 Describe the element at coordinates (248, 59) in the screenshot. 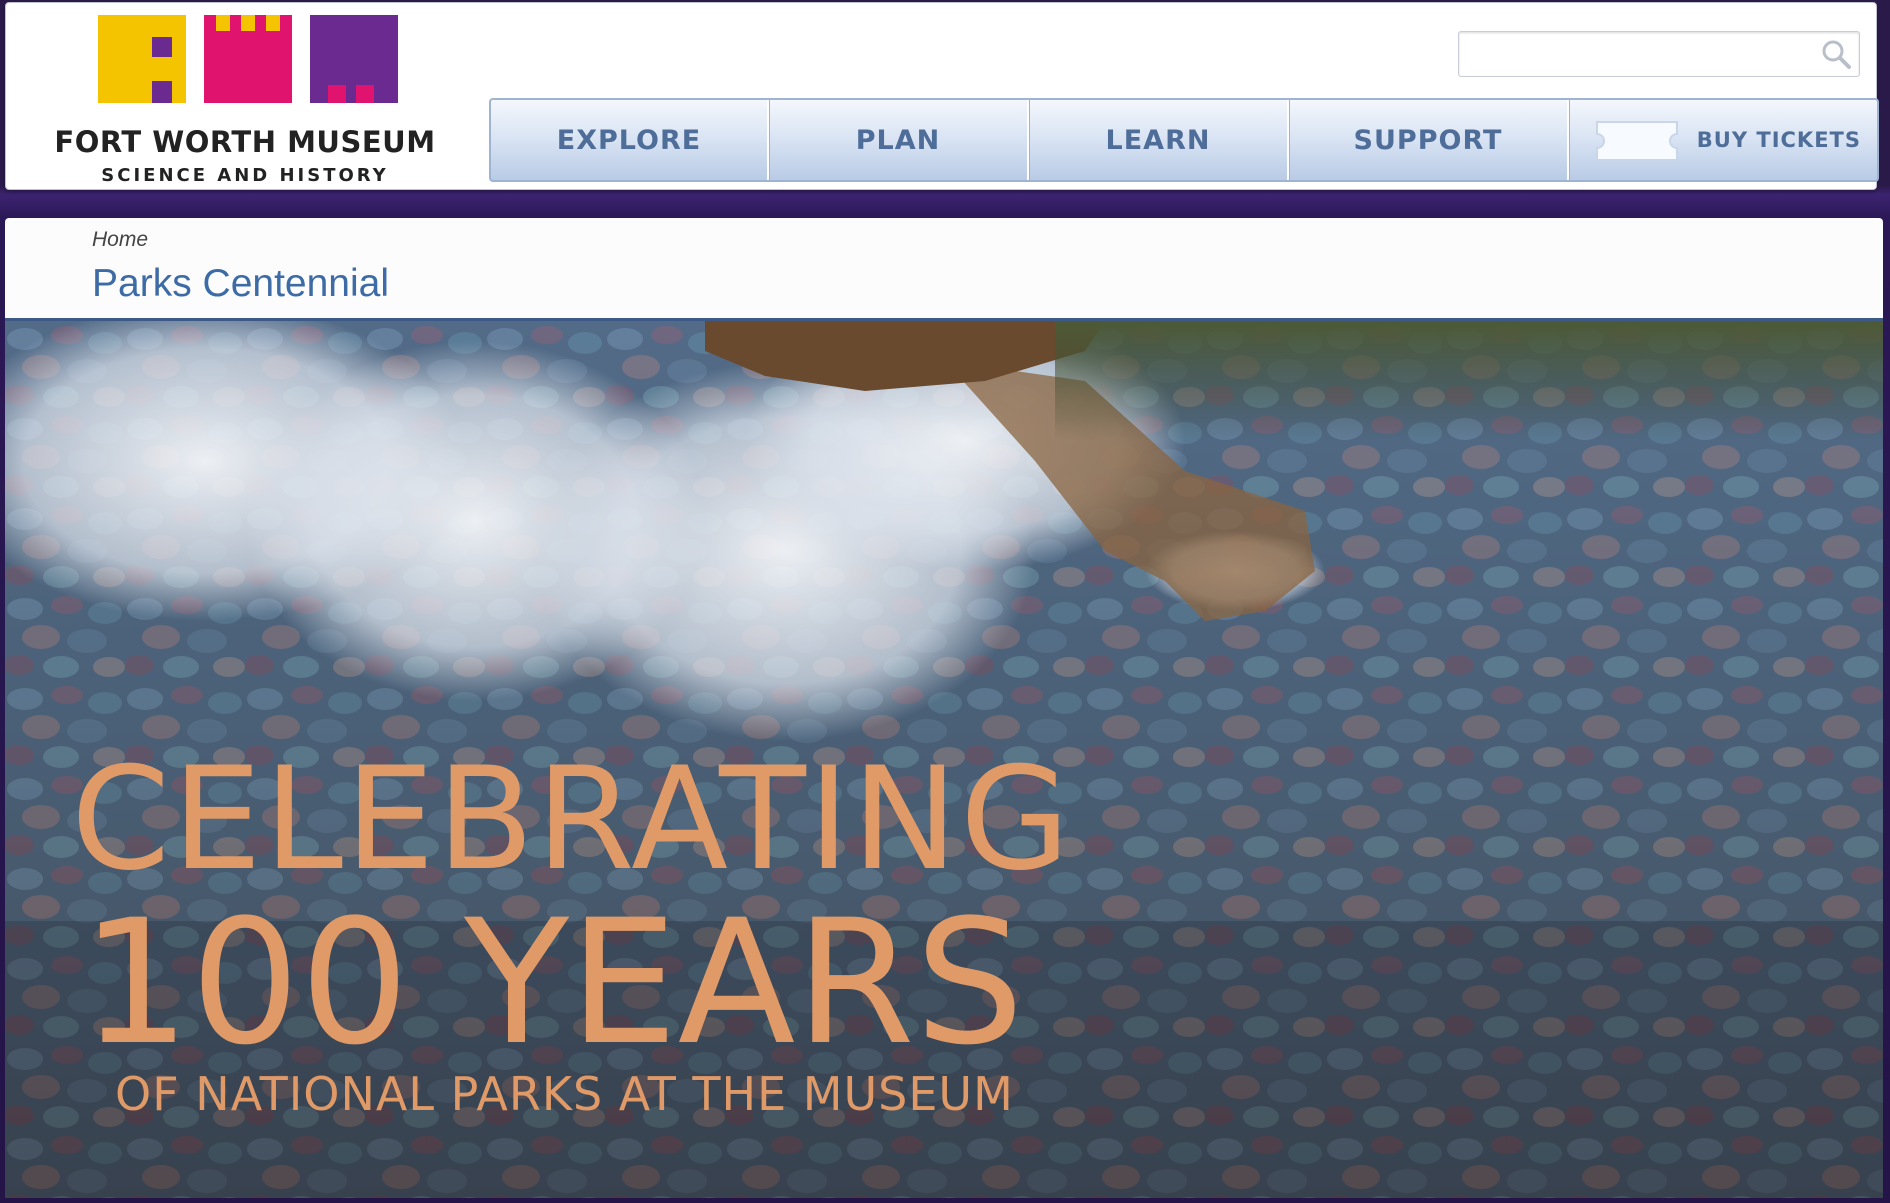

I see `logo-blocks-icon` at that location.